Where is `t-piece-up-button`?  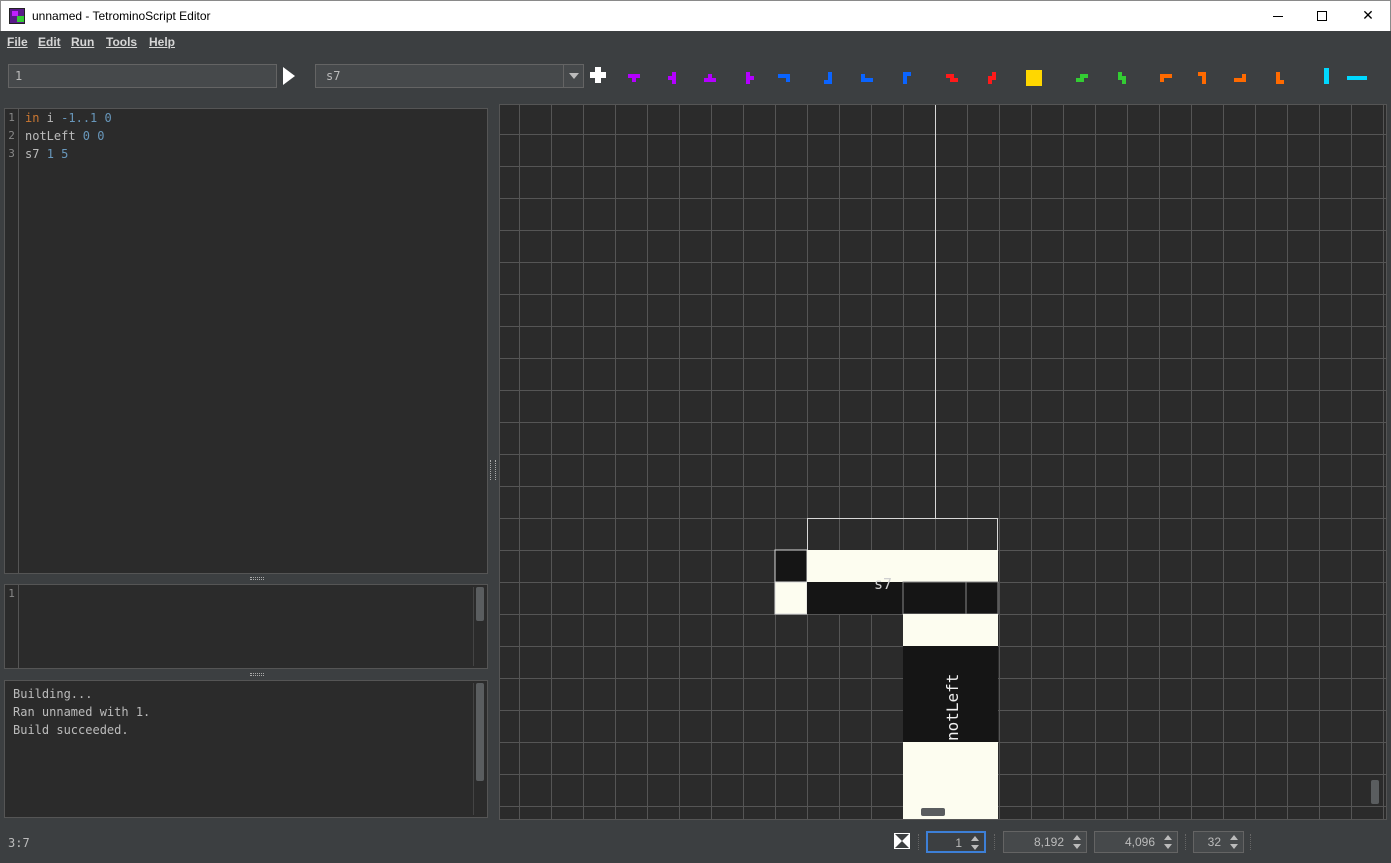 t-piece-up-button is located at coordinates (713, 76).